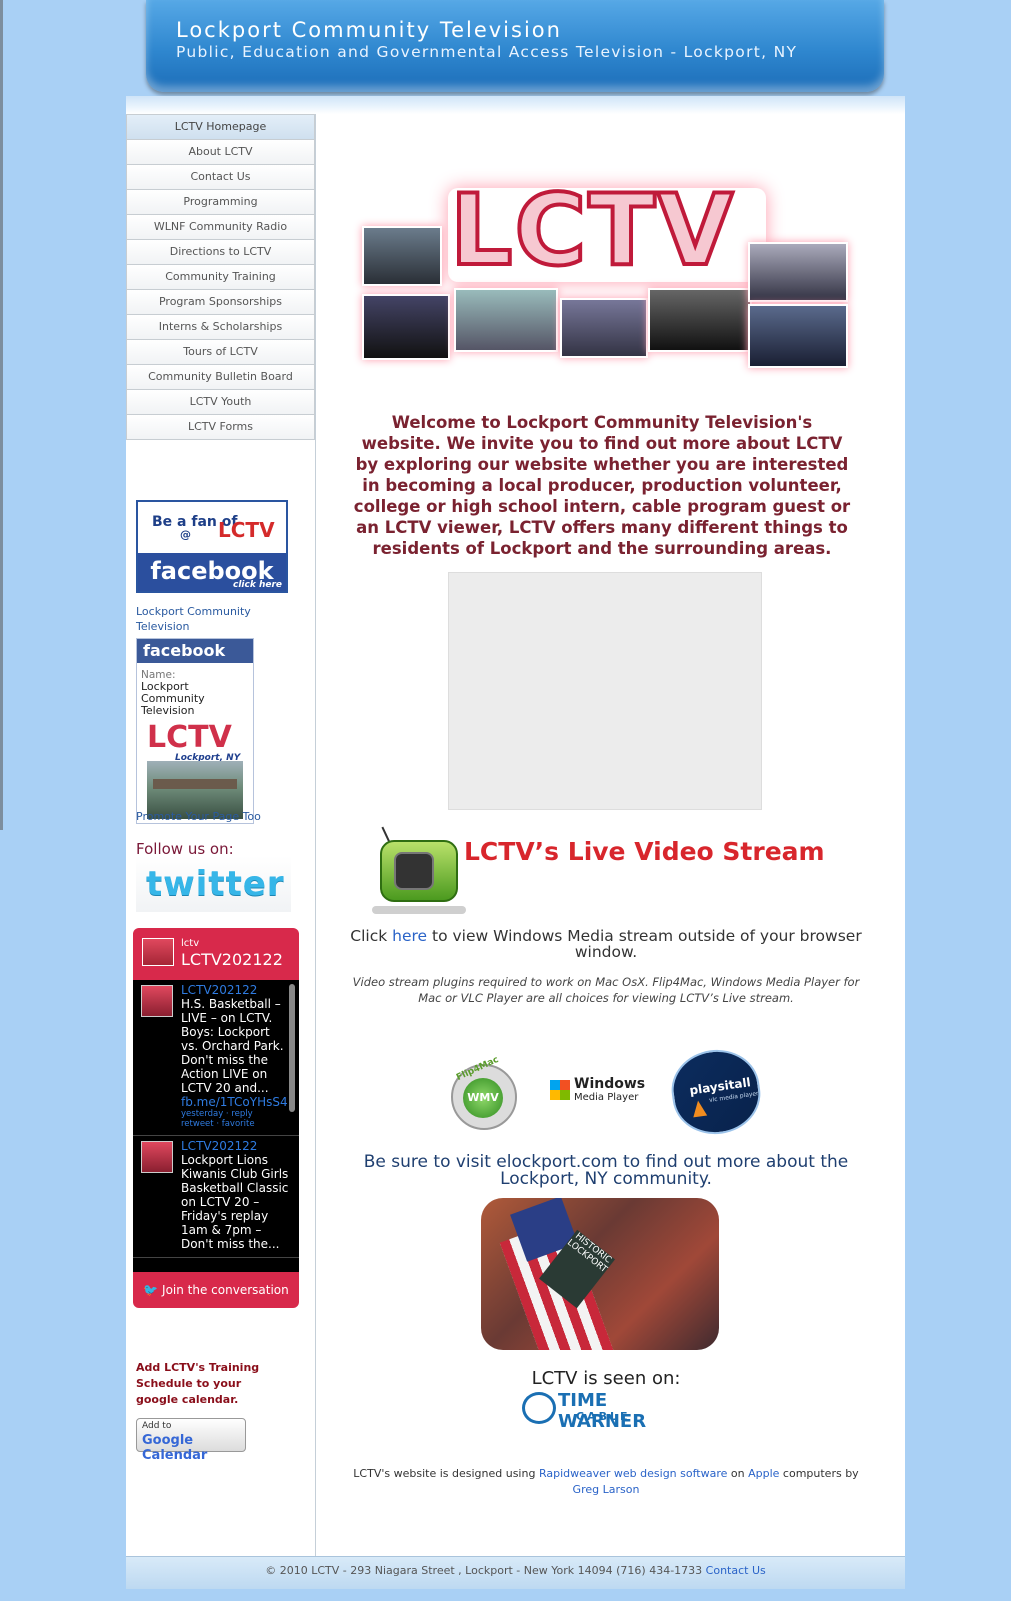 This screenshot has height=1601, width=1011. Describe the element at coordinates (220, 402) in the screenshot. I see `nav-item-youth: LCTV Youth` at that location.